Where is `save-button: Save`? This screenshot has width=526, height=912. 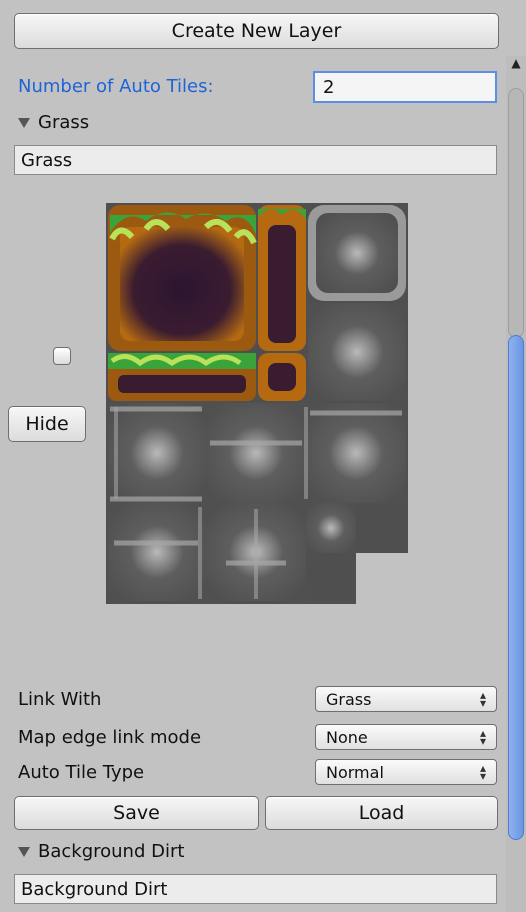
save-button: Save is located at coordinates (136, 813).